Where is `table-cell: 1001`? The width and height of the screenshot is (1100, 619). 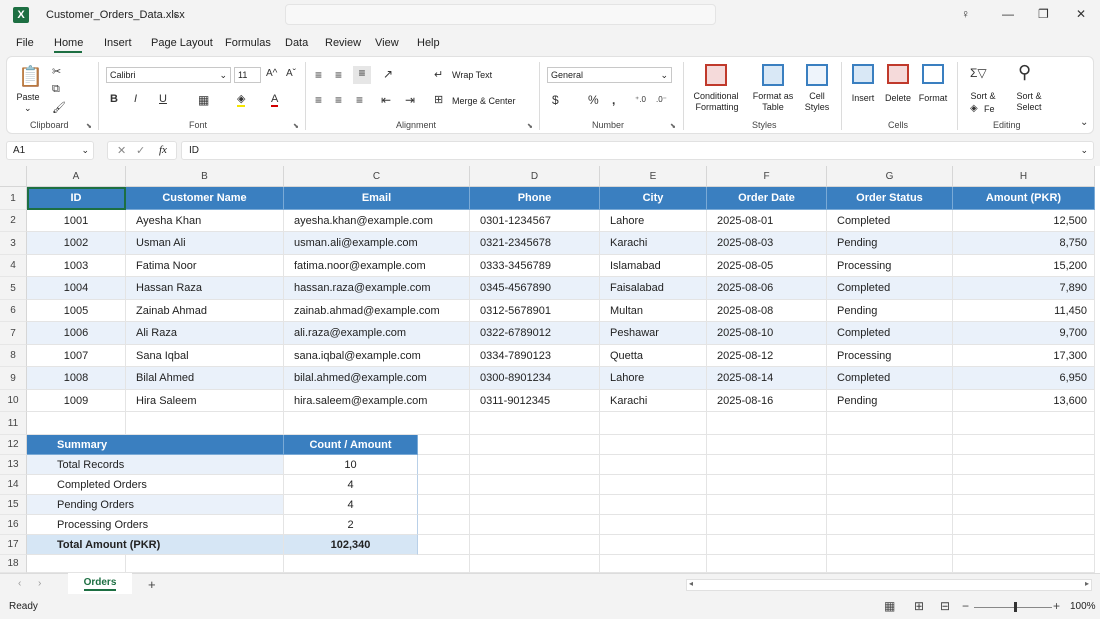 table-cell: 1001 is located at coordinates (76, 221).